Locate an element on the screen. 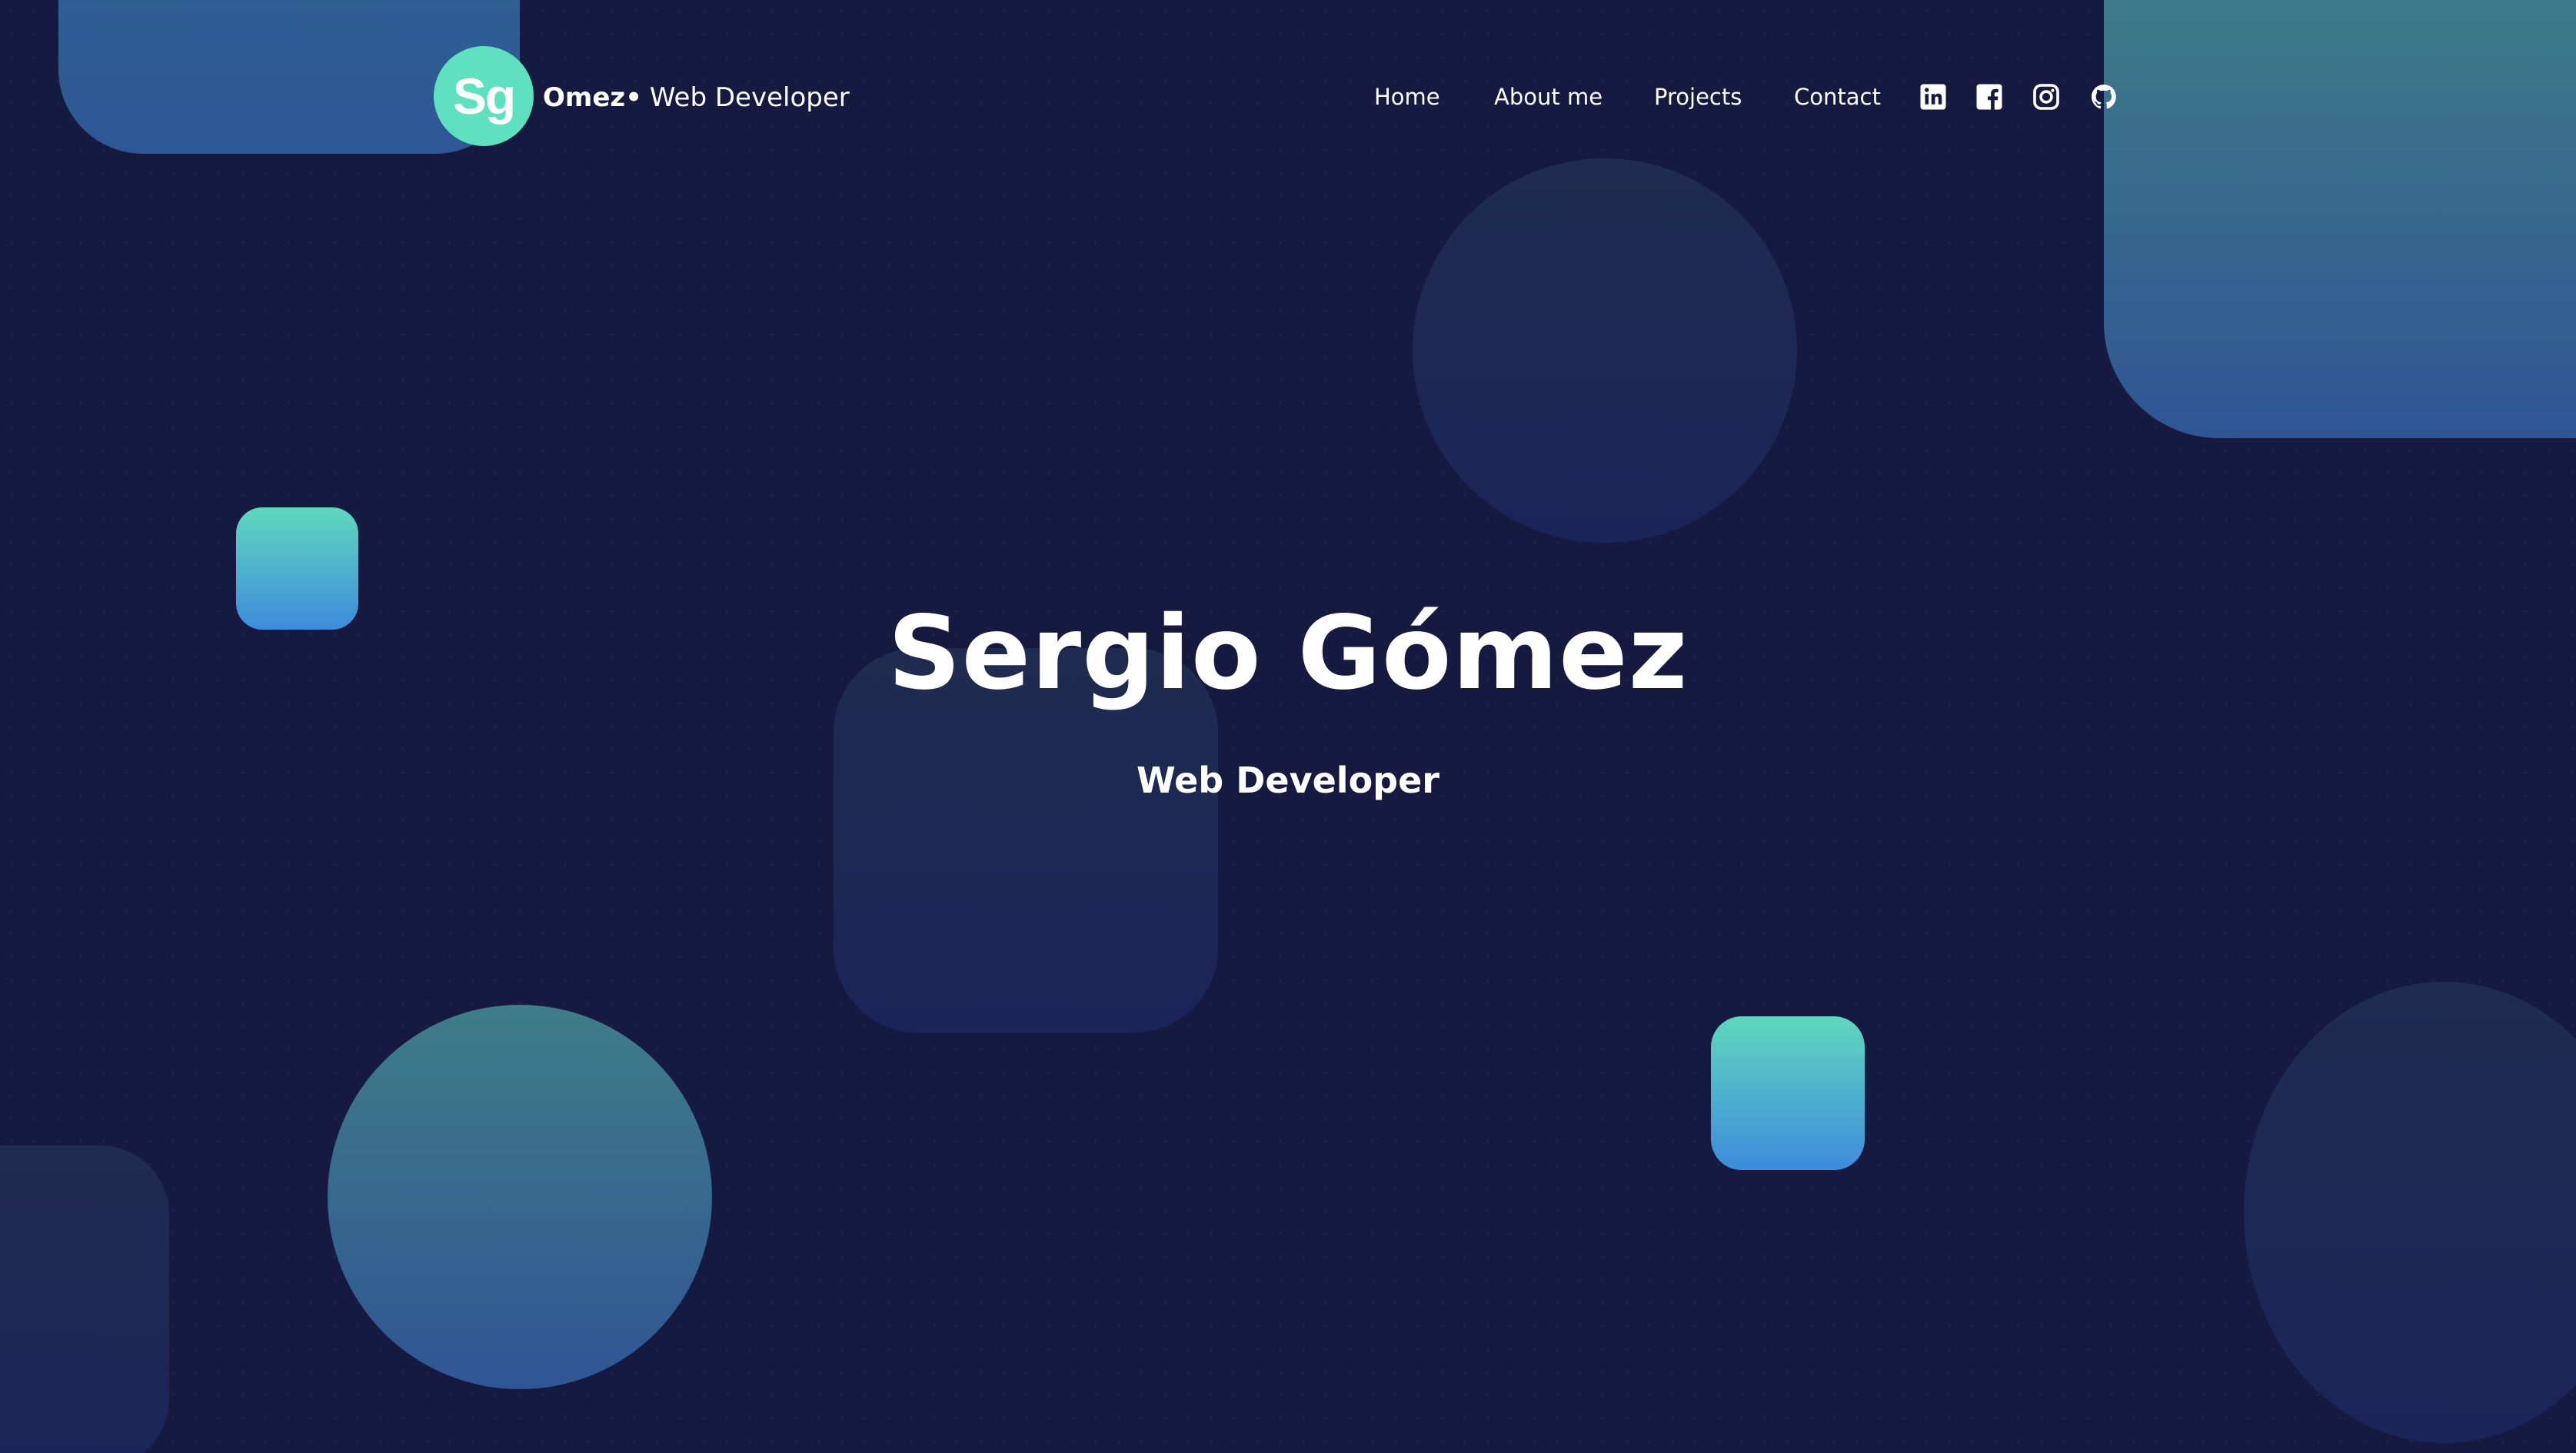 The width and height of the screenshot is (2576, 1453). instagram-icon is located at coordinates (2046, 97).